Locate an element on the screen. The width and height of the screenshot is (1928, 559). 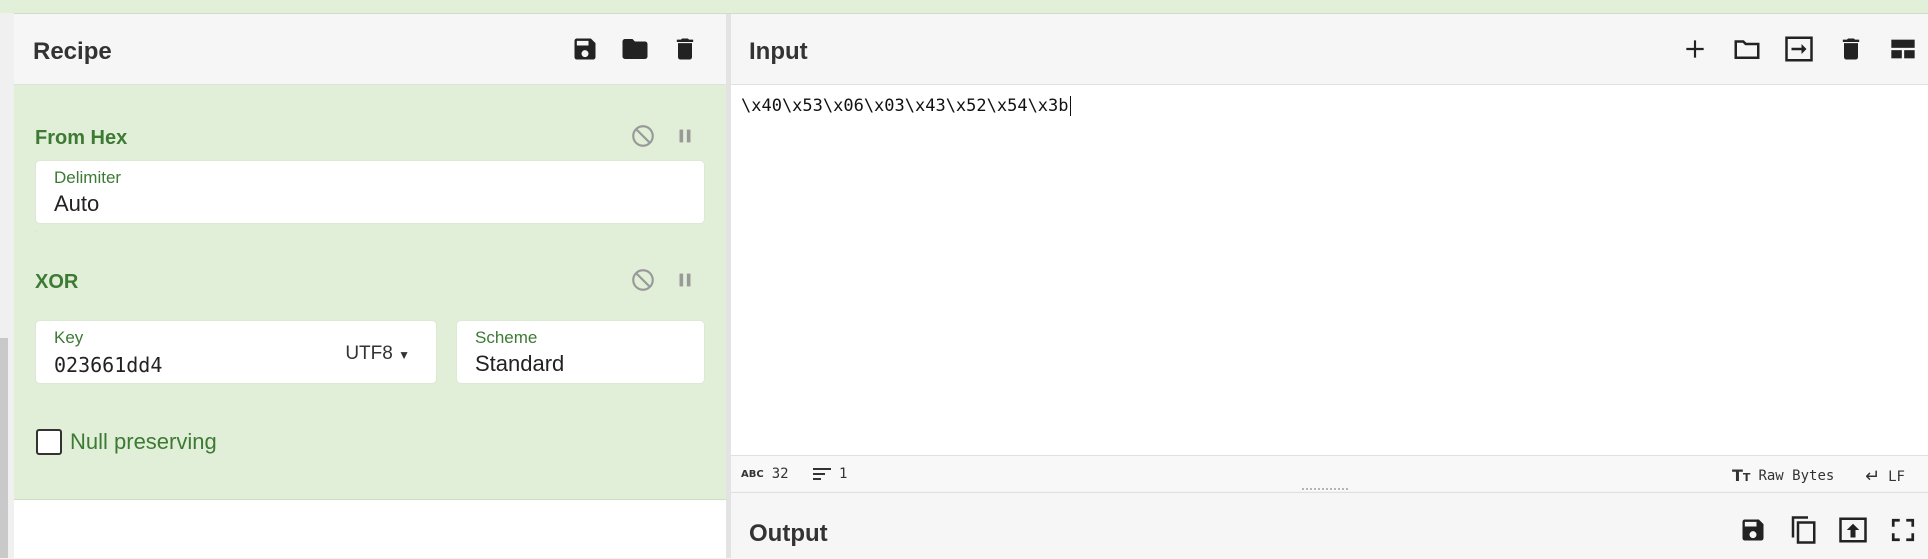
recipe-toolbar is located at coordinates (635, 49).